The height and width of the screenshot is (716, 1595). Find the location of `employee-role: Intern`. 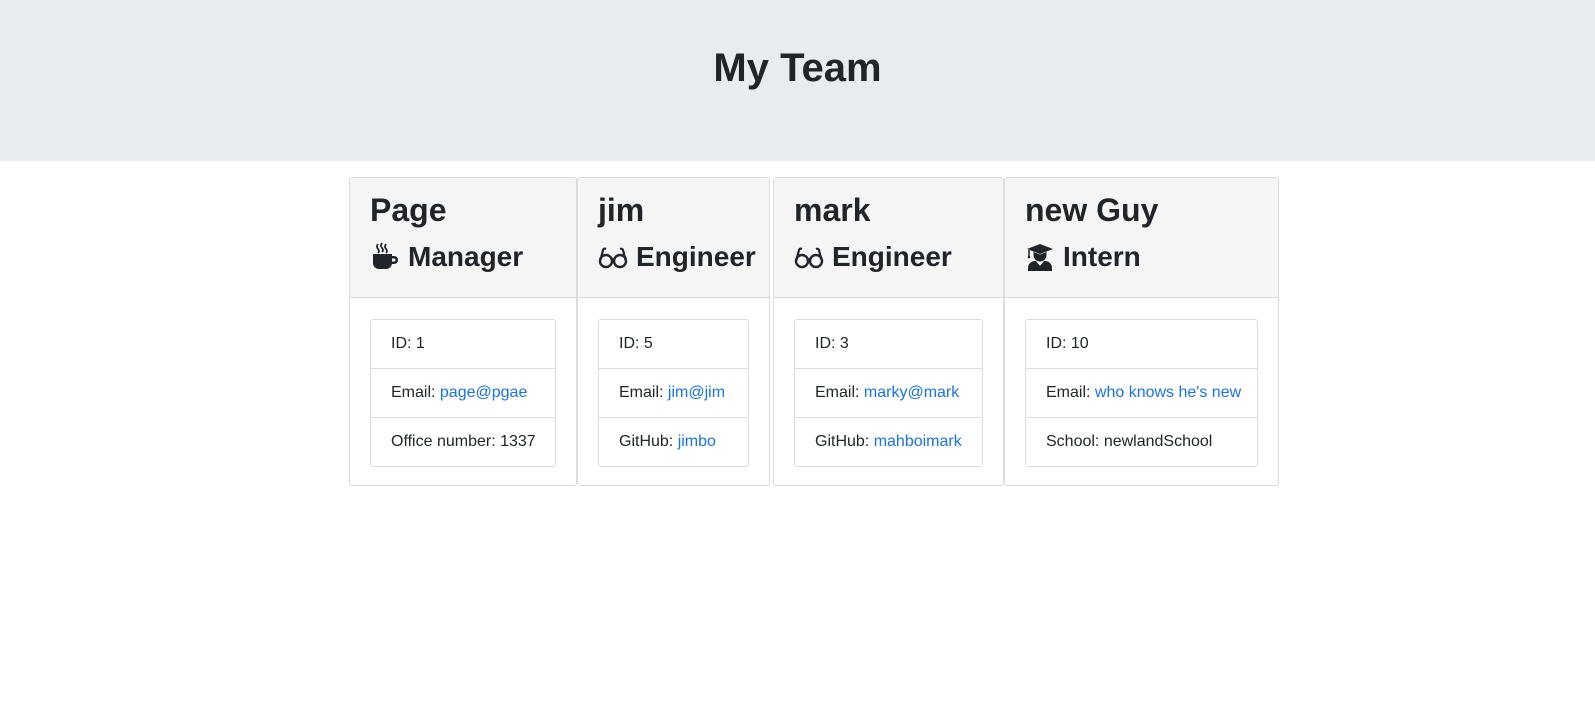

employee-role: Intern is located at coordinates (1083, 257).